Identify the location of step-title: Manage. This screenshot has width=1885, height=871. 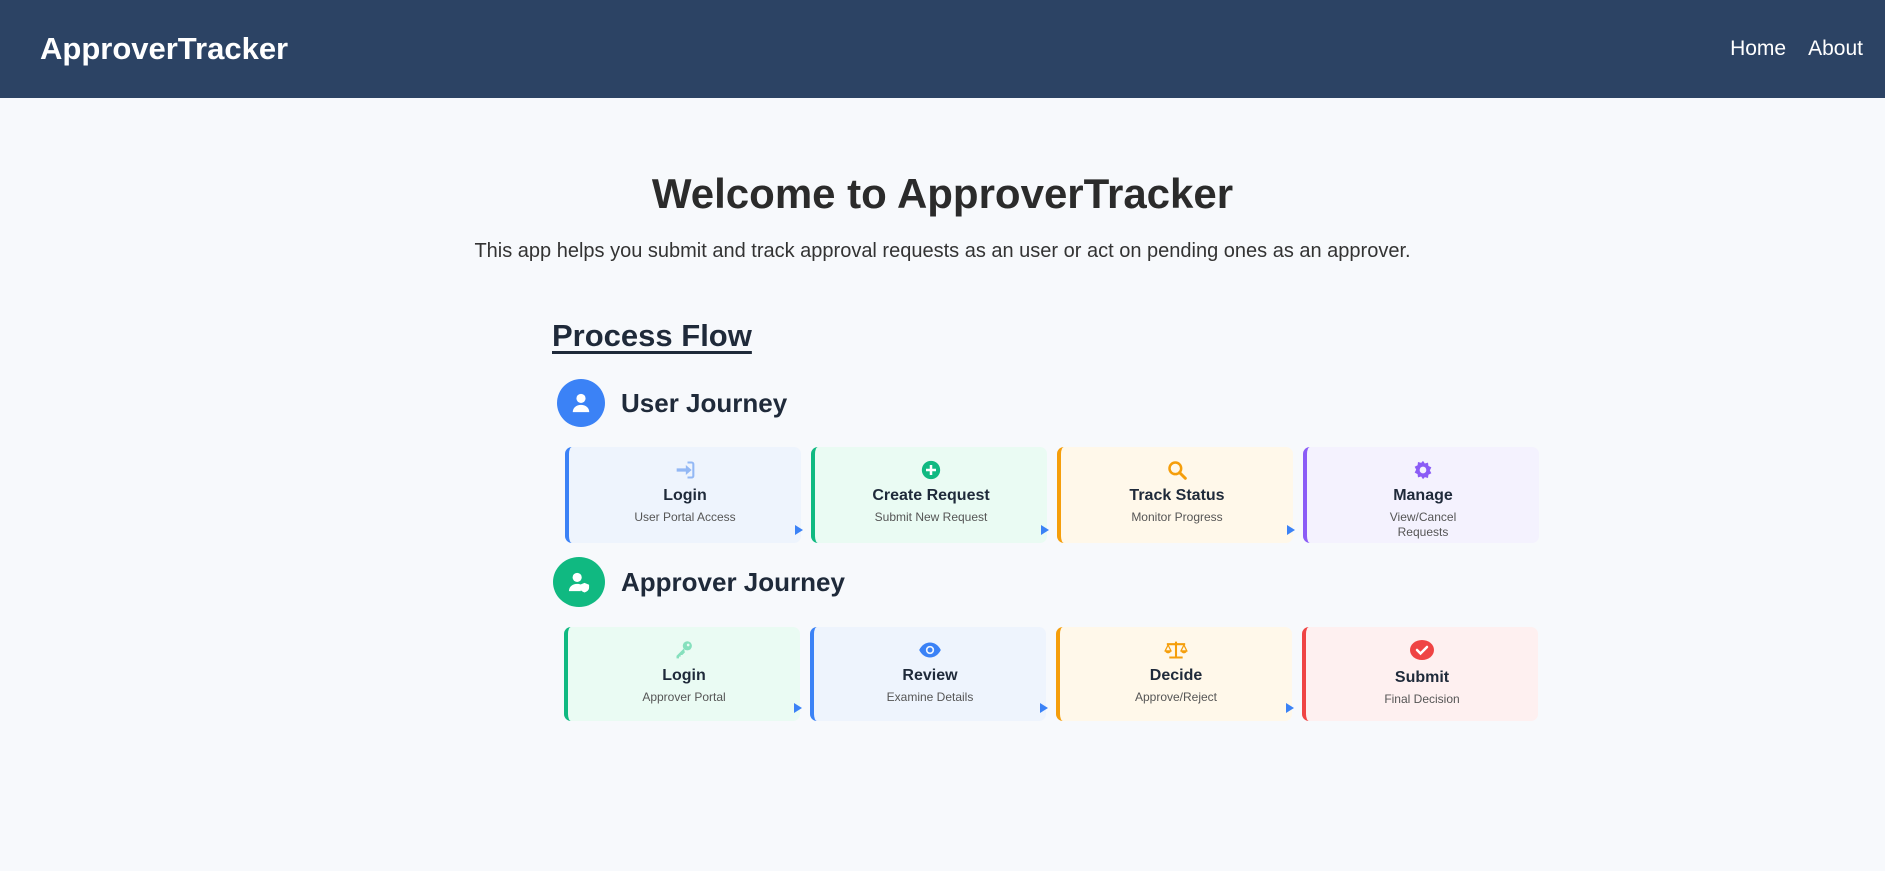
(1423, 495).